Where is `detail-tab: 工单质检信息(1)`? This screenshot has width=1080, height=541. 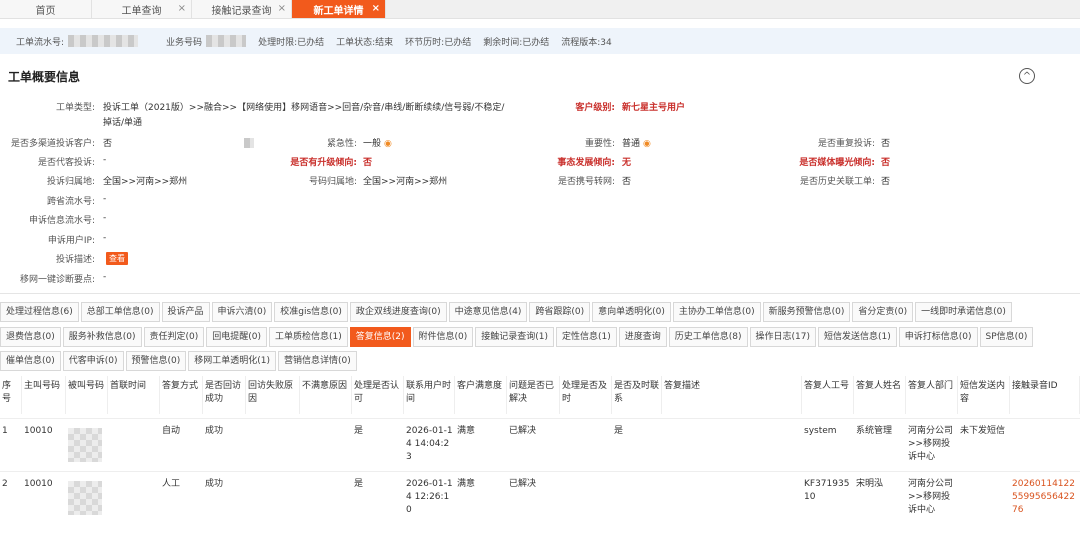 detail-tab: 工单质检信息(1) is located at coordinates (308, 337).